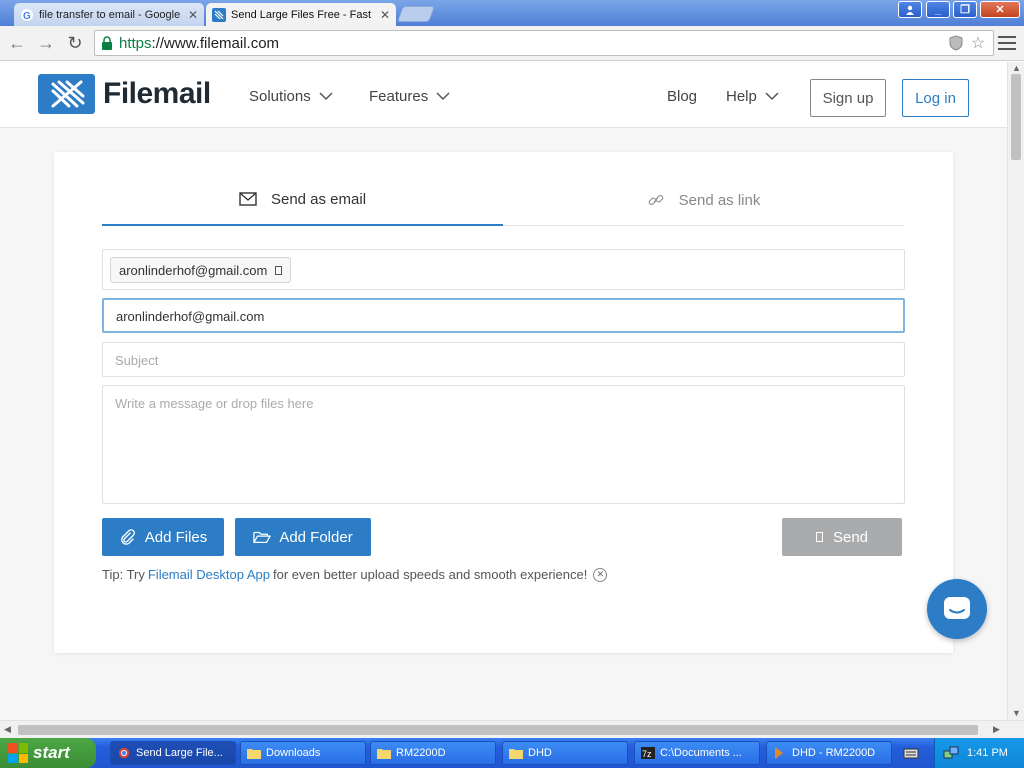 The image size is (1024, 768). I want to click on folder-open-icon, so click(262, 537).